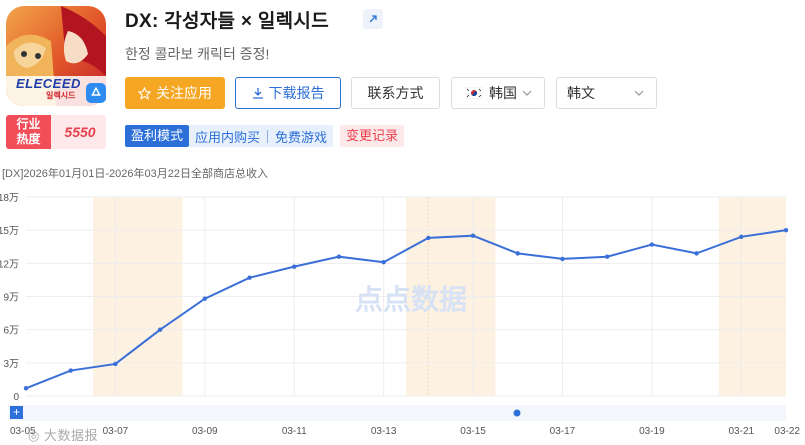 The width and height of the screenshot is (805, 445). I want to click on korea-flag-icon, so click(474, 93).